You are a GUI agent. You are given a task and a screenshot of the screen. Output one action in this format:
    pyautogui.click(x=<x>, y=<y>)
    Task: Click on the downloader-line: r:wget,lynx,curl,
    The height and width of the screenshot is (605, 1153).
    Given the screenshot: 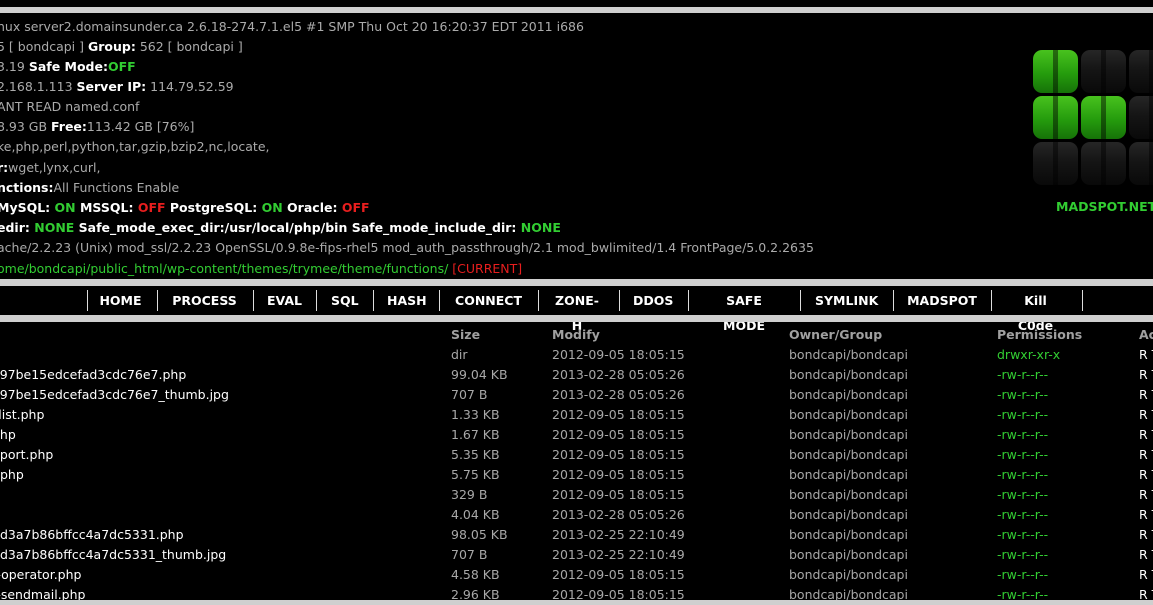 What is the action you would take?
    pyautogui.click(x=50, y=168)
    